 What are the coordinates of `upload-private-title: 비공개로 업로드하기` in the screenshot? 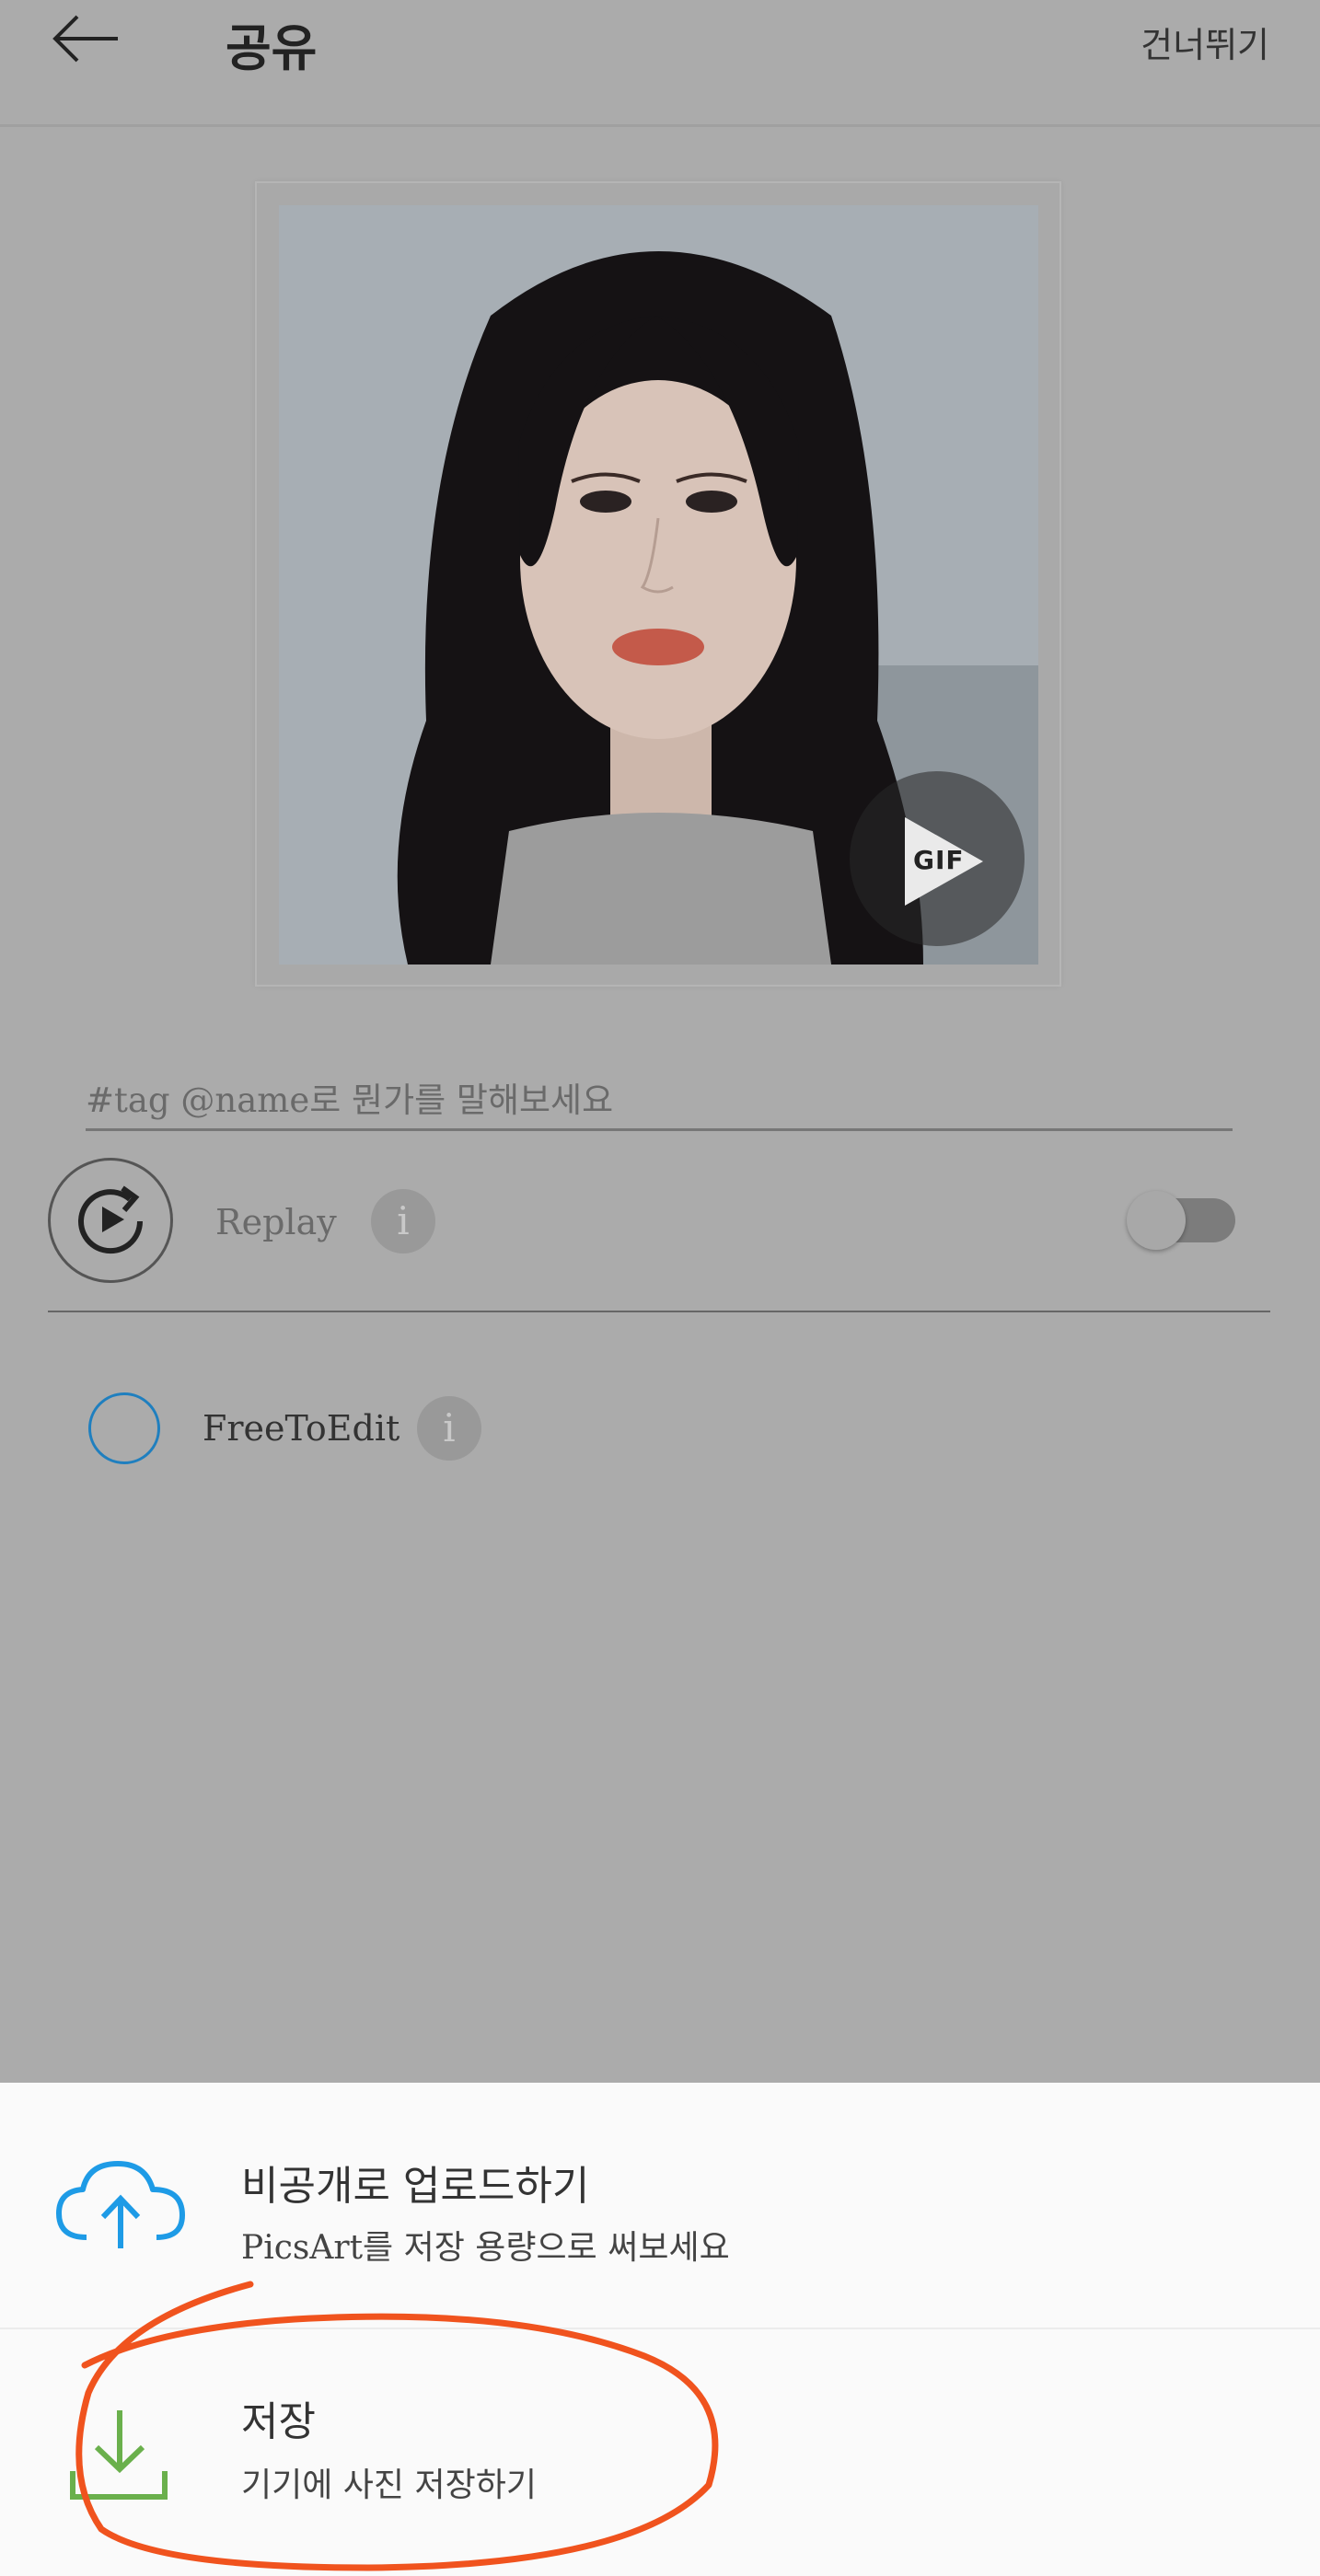 It's located at (415, 2186).